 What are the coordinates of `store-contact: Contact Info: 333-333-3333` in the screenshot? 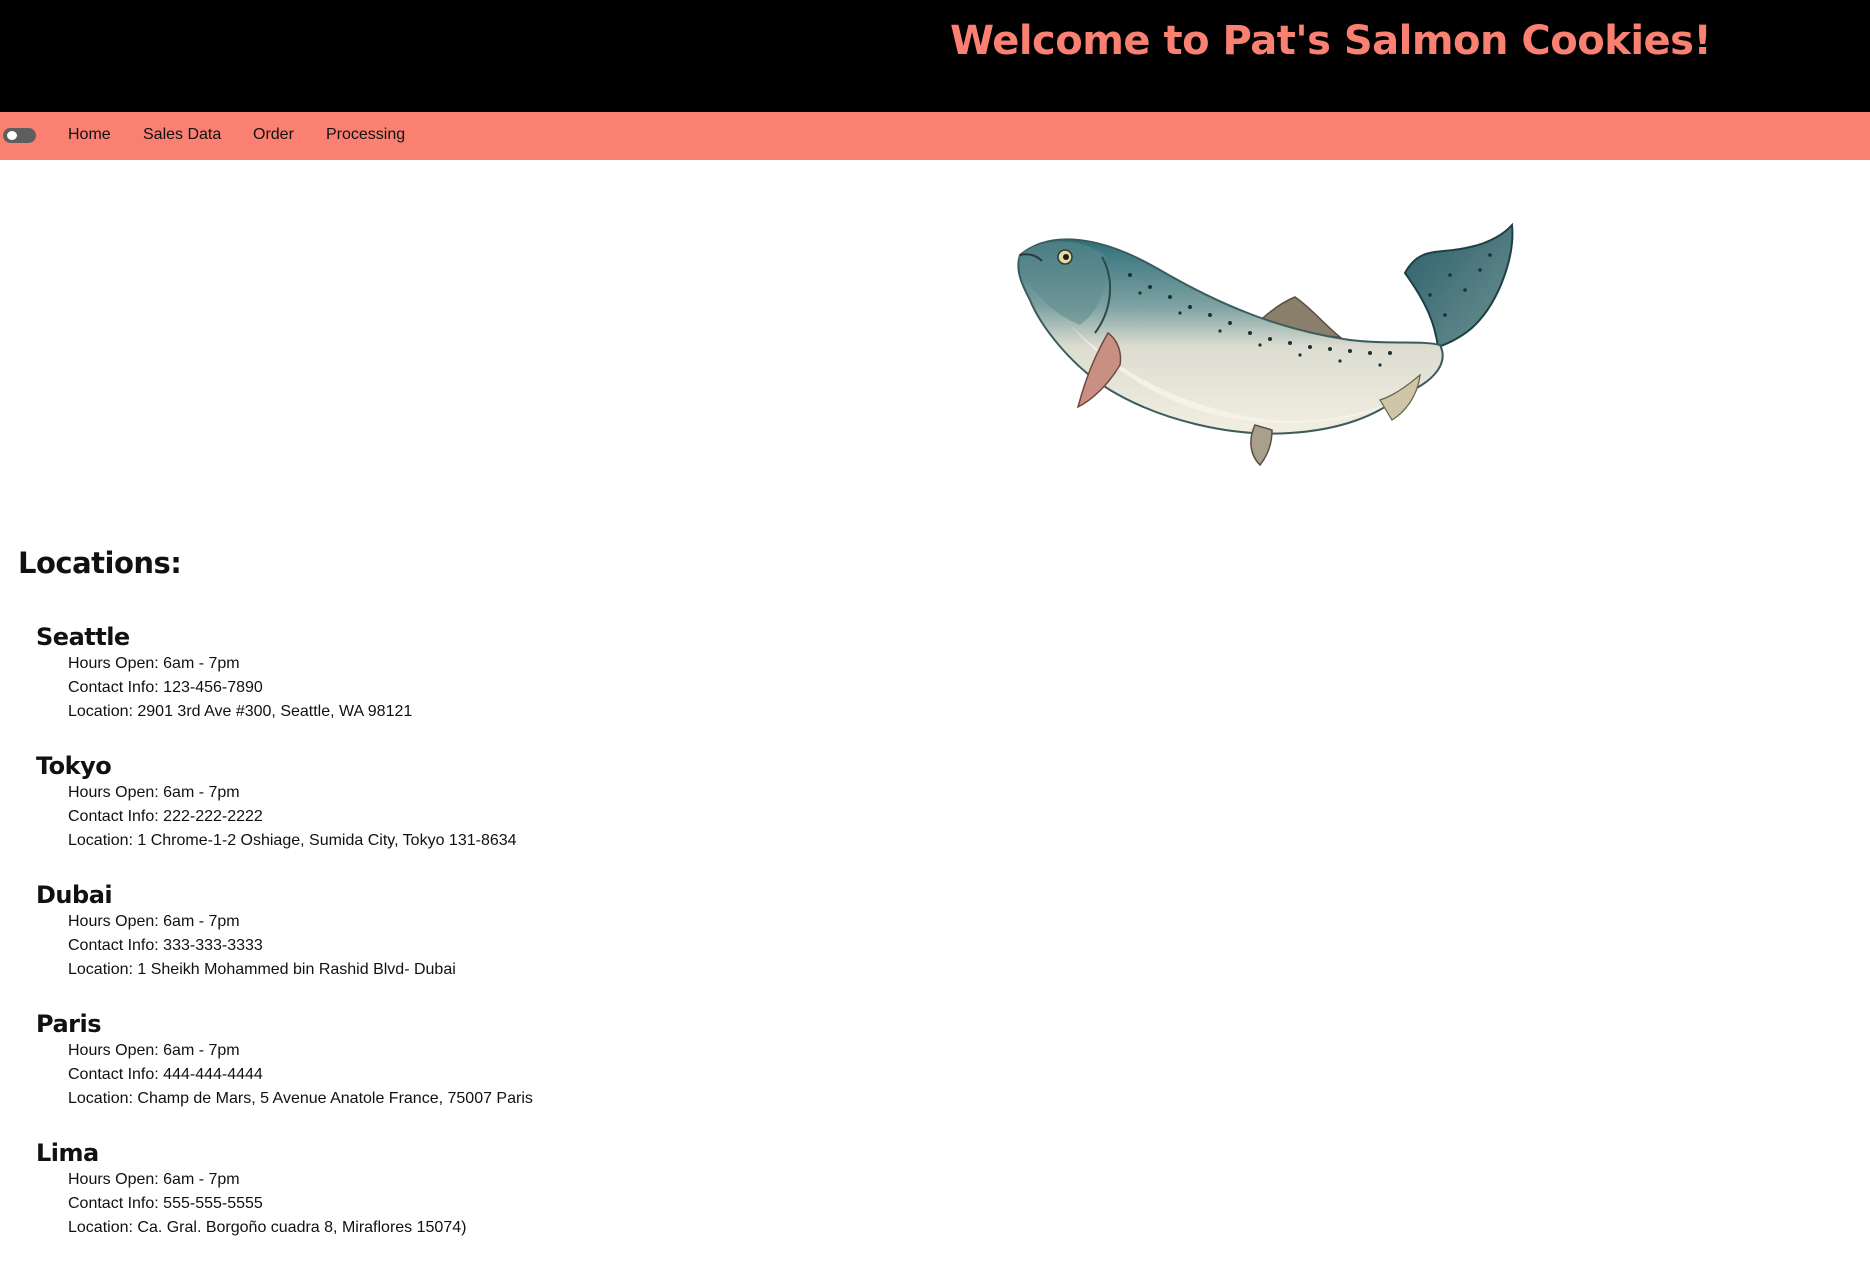 It's located at (165, 945).